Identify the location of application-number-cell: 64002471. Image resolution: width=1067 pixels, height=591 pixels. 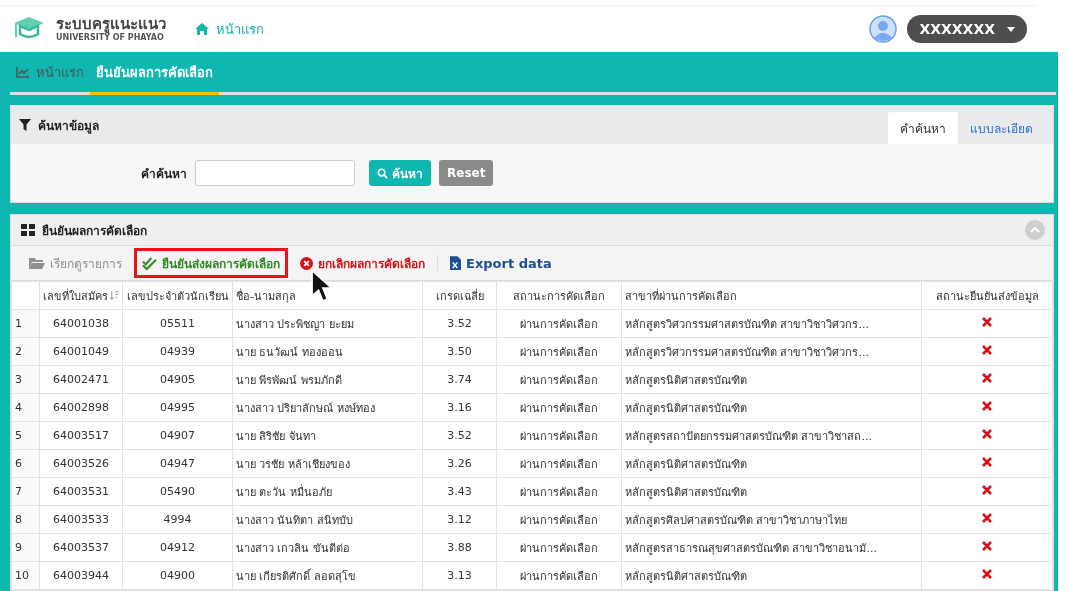
(81, 379).